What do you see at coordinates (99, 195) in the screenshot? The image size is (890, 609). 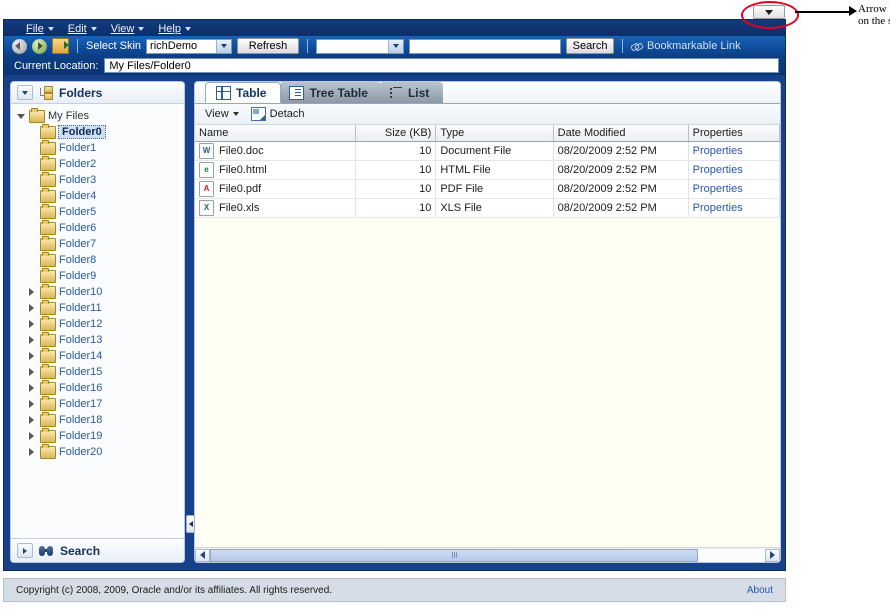 I see `tree-node-folder4: Folder4` at bounding box center [99, 195].